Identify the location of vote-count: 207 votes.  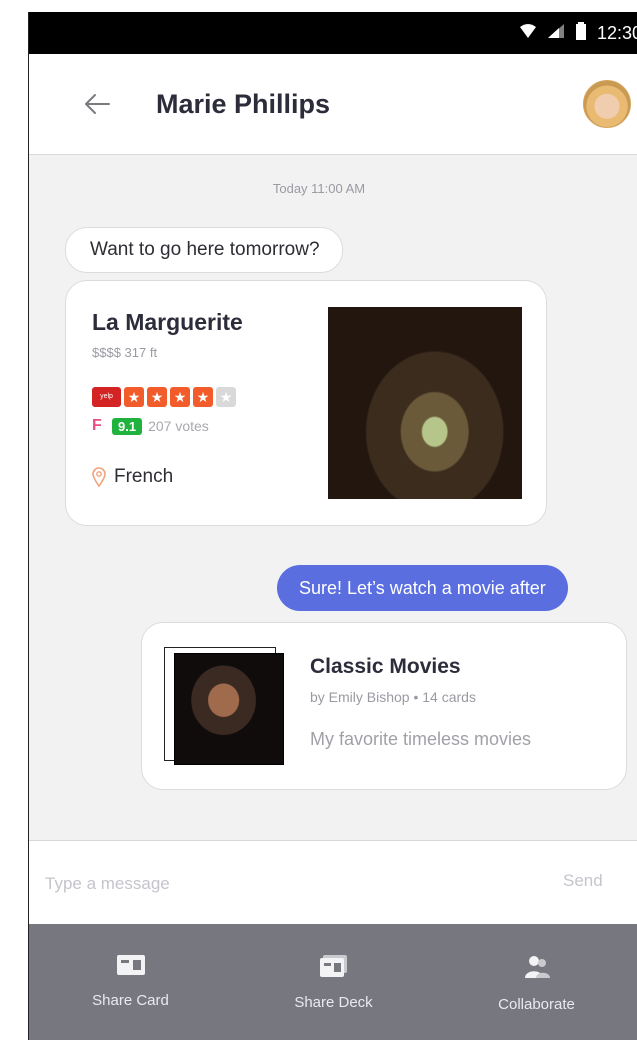
(178, 426).